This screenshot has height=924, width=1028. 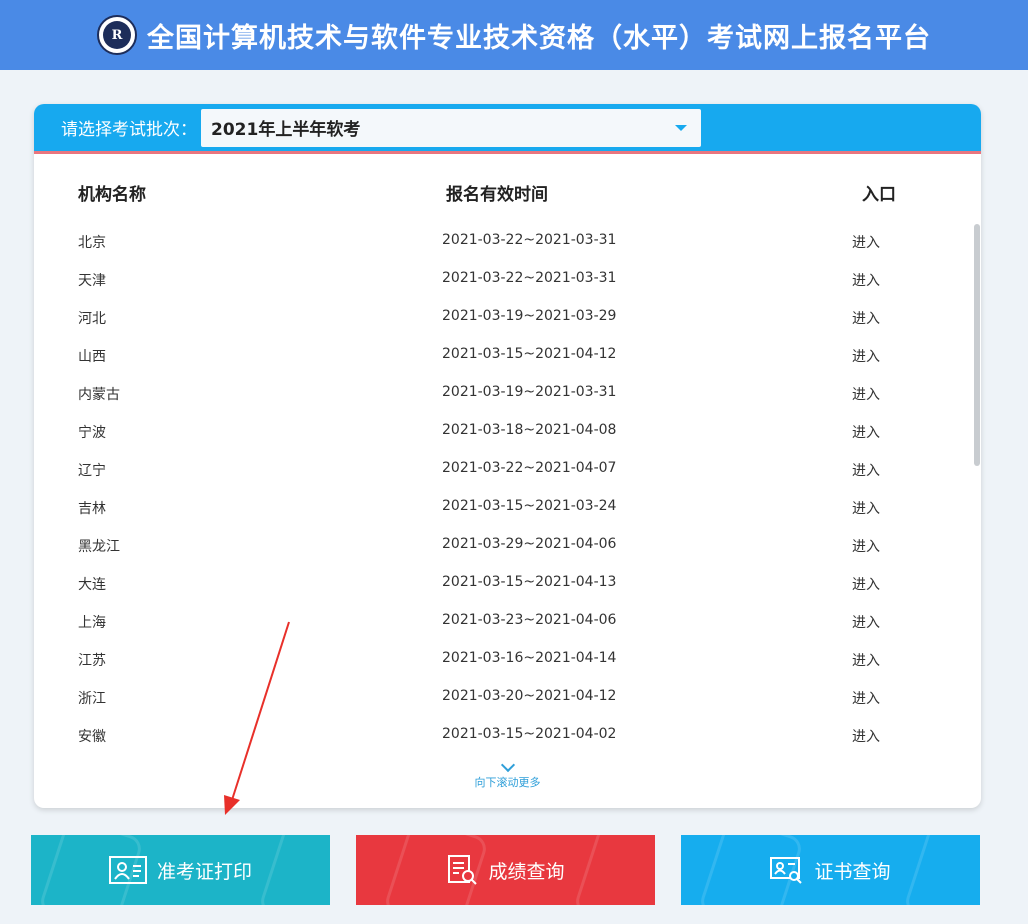 I want to click on org-name: 辽宁, so click(x=92, y=471).